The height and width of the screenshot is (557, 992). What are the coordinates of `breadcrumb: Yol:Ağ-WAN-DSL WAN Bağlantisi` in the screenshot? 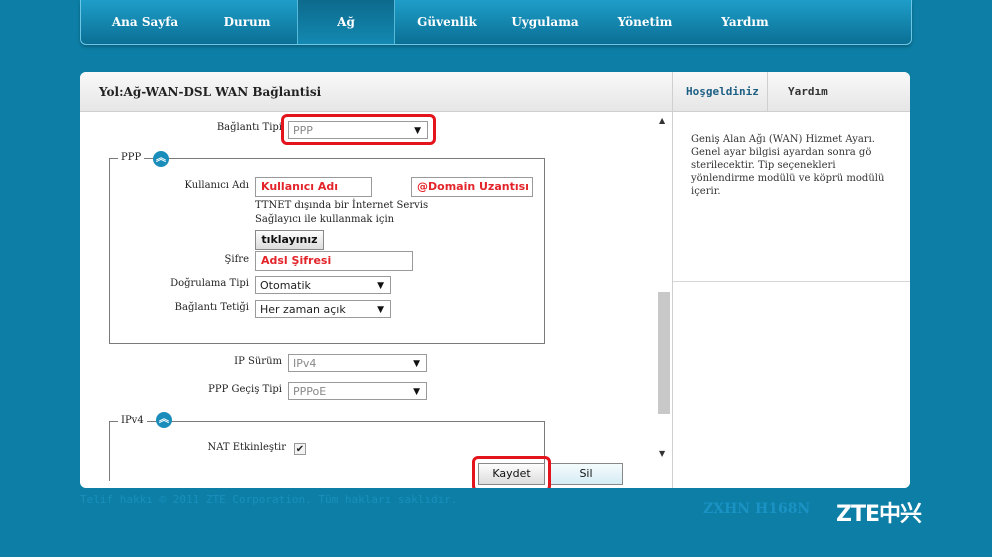 It's located at (210, 92).